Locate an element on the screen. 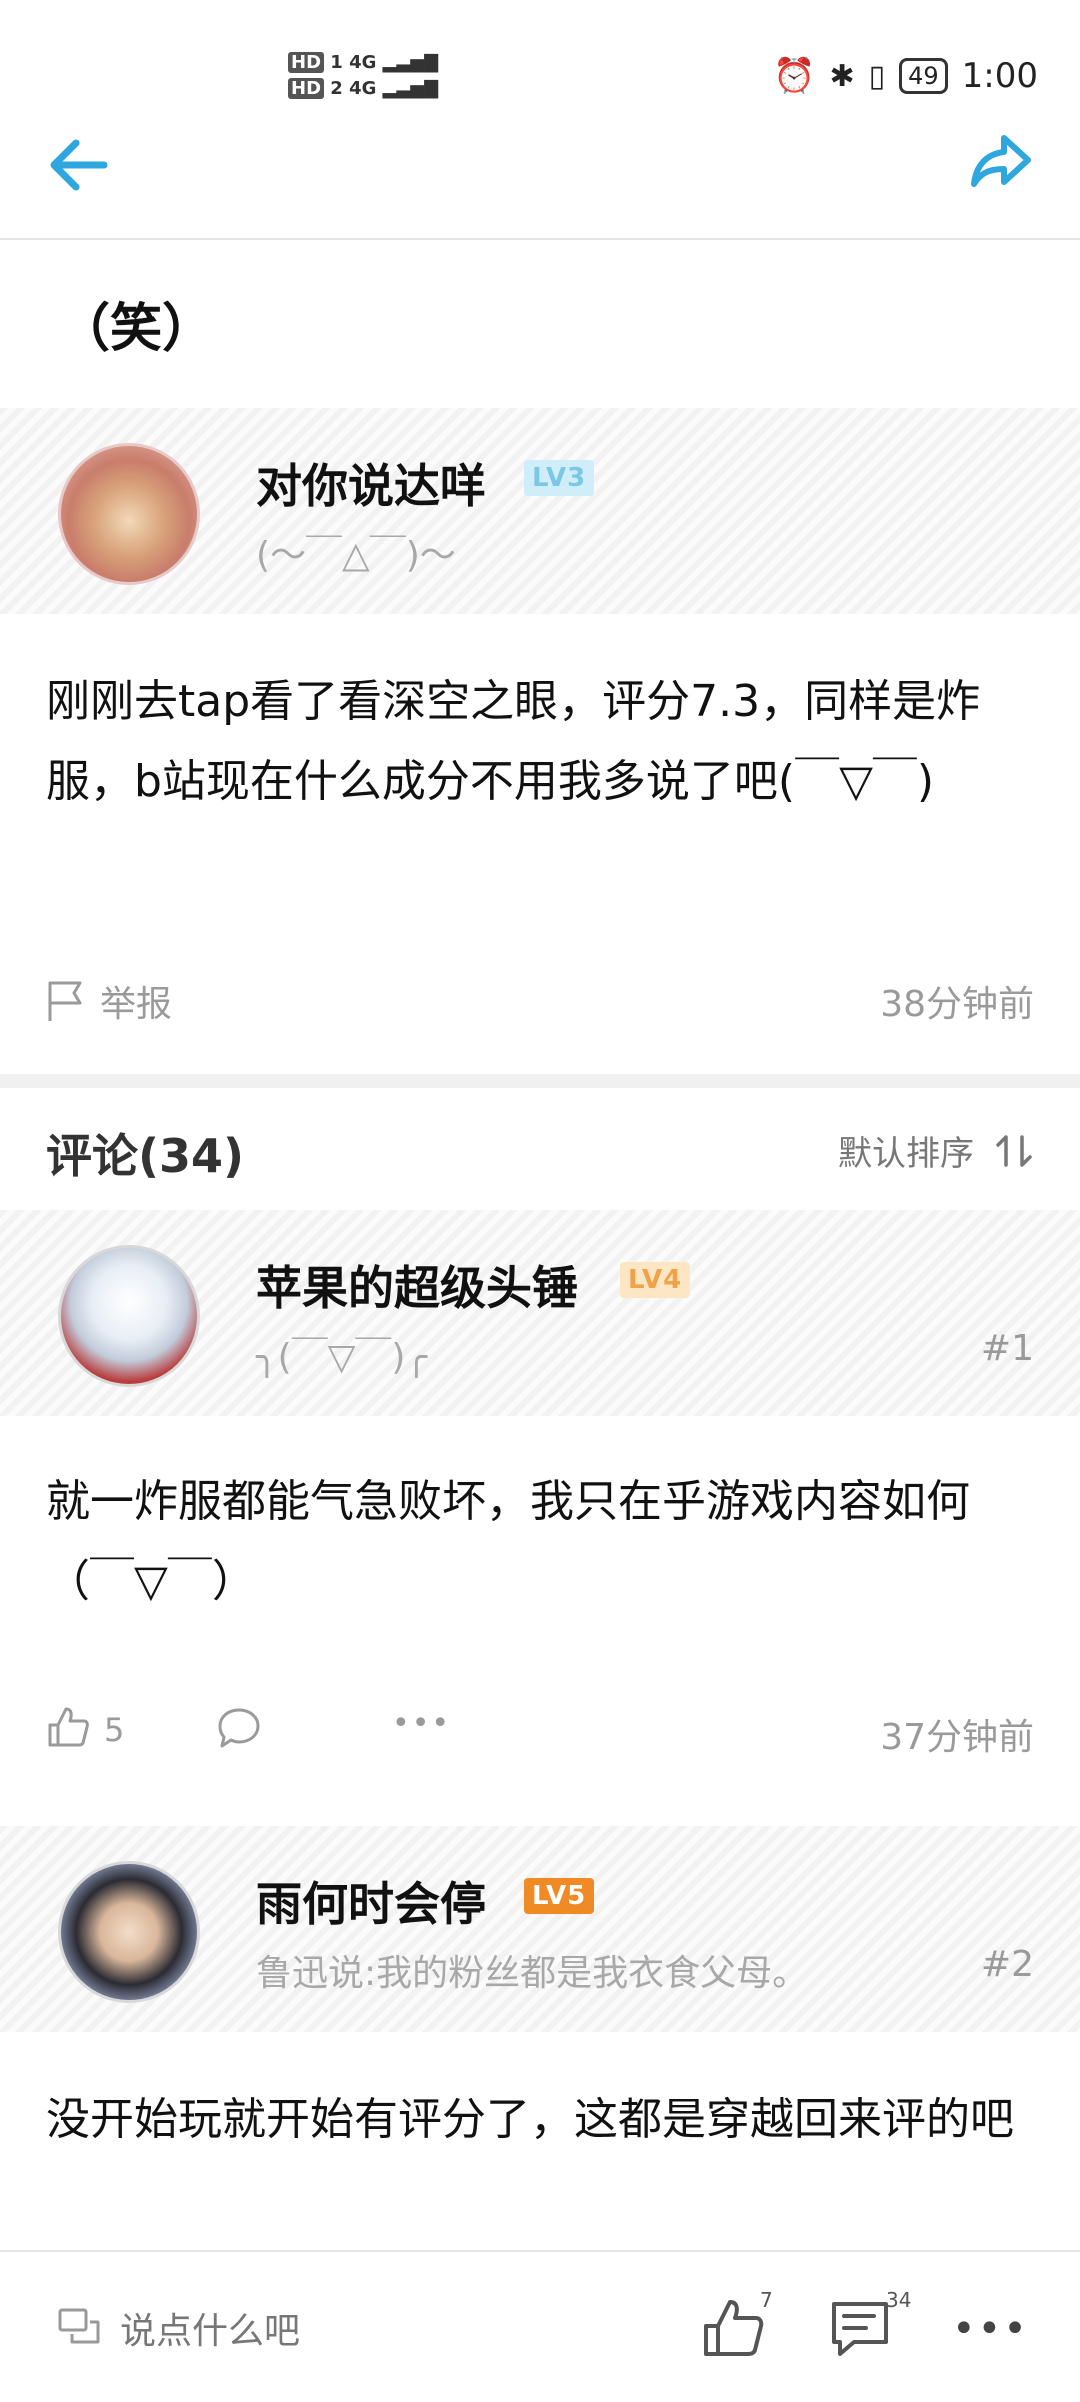 The width and height of the screenshot is (1080, 2402). battery-icon: 49 is located at coordinates (923, 76).